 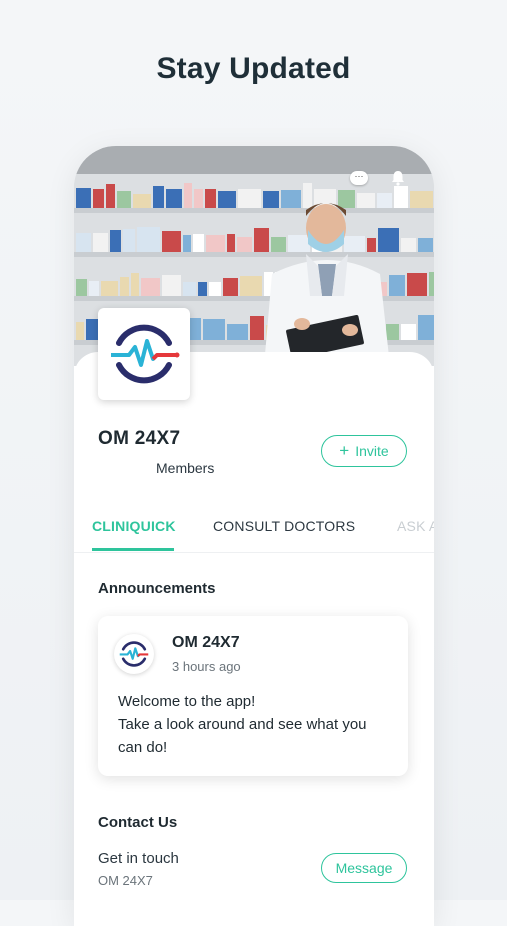 I want to click on announcement-author: OM 24X7, so click(x=206, y=642).